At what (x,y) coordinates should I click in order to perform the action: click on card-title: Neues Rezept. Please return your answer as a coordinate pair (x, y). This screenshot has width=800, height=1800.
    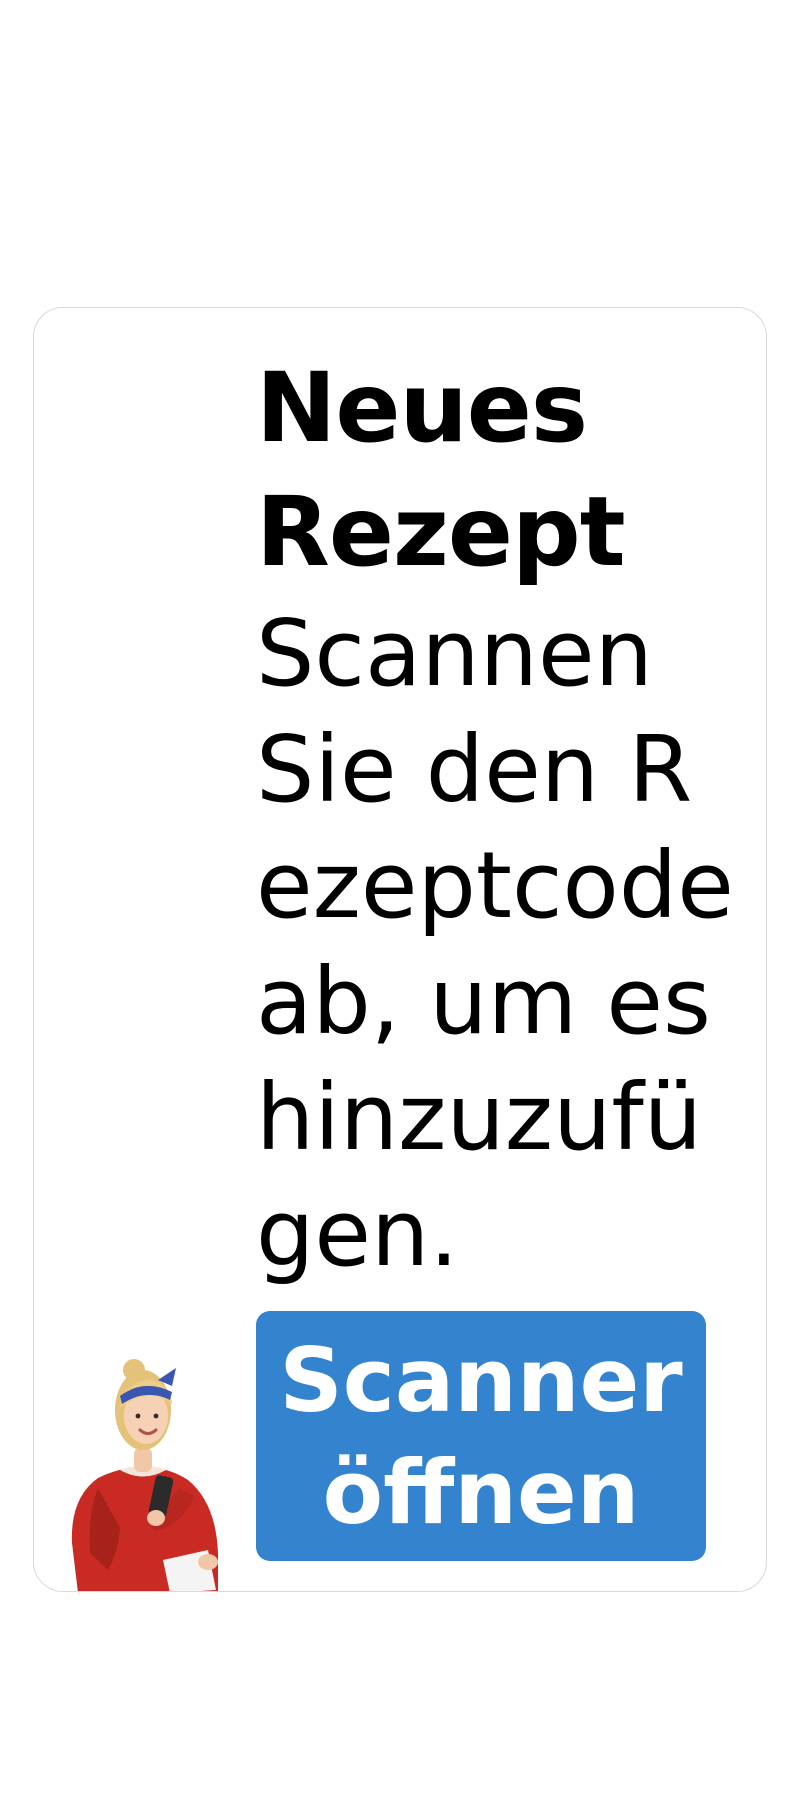
    Looking at the image, I should click on (441, 470).